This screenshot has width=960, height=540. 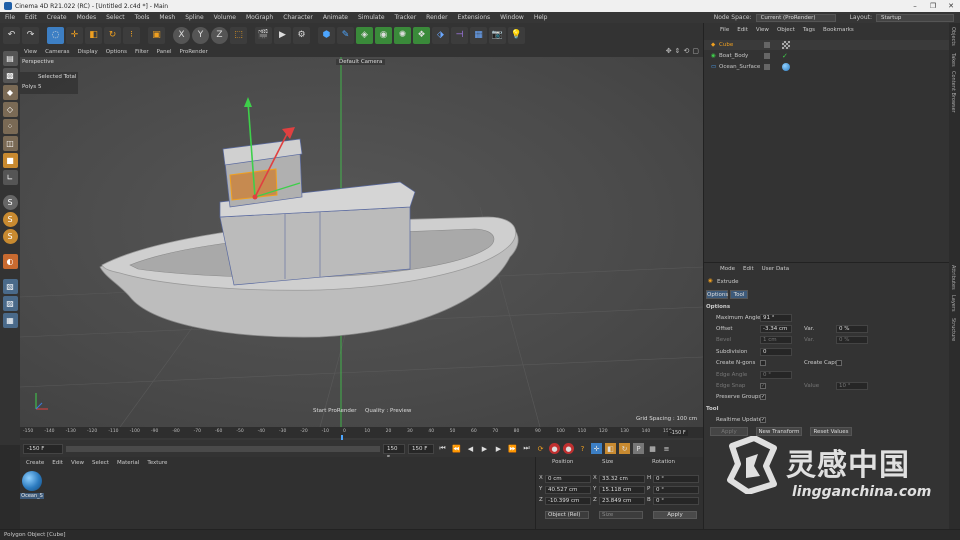 What do you see at coordinates (301, 35) in the screenshot?
I see `edit-render-settings-icon: ⚙` at bounding box center [301, 35].